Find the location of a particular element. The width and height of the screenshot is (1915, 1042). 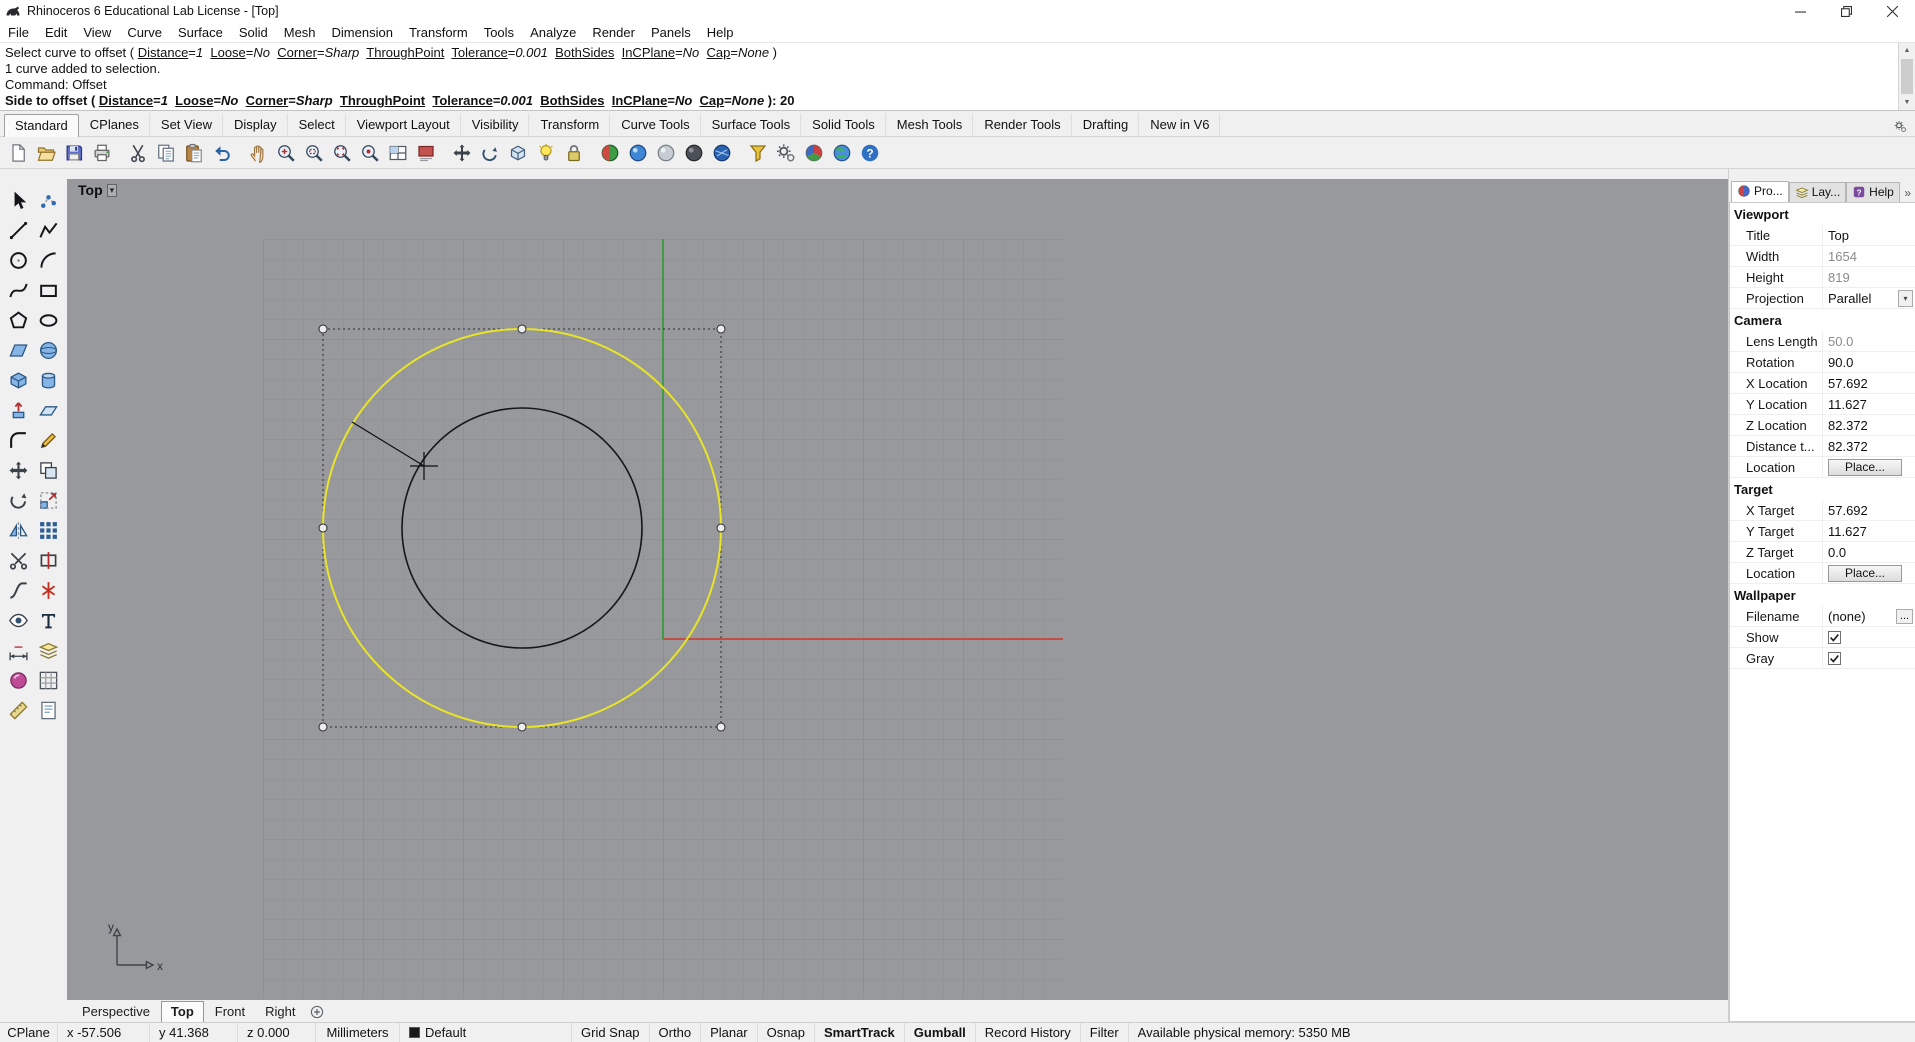

tool-line-button is located at coordinates (19, 230).